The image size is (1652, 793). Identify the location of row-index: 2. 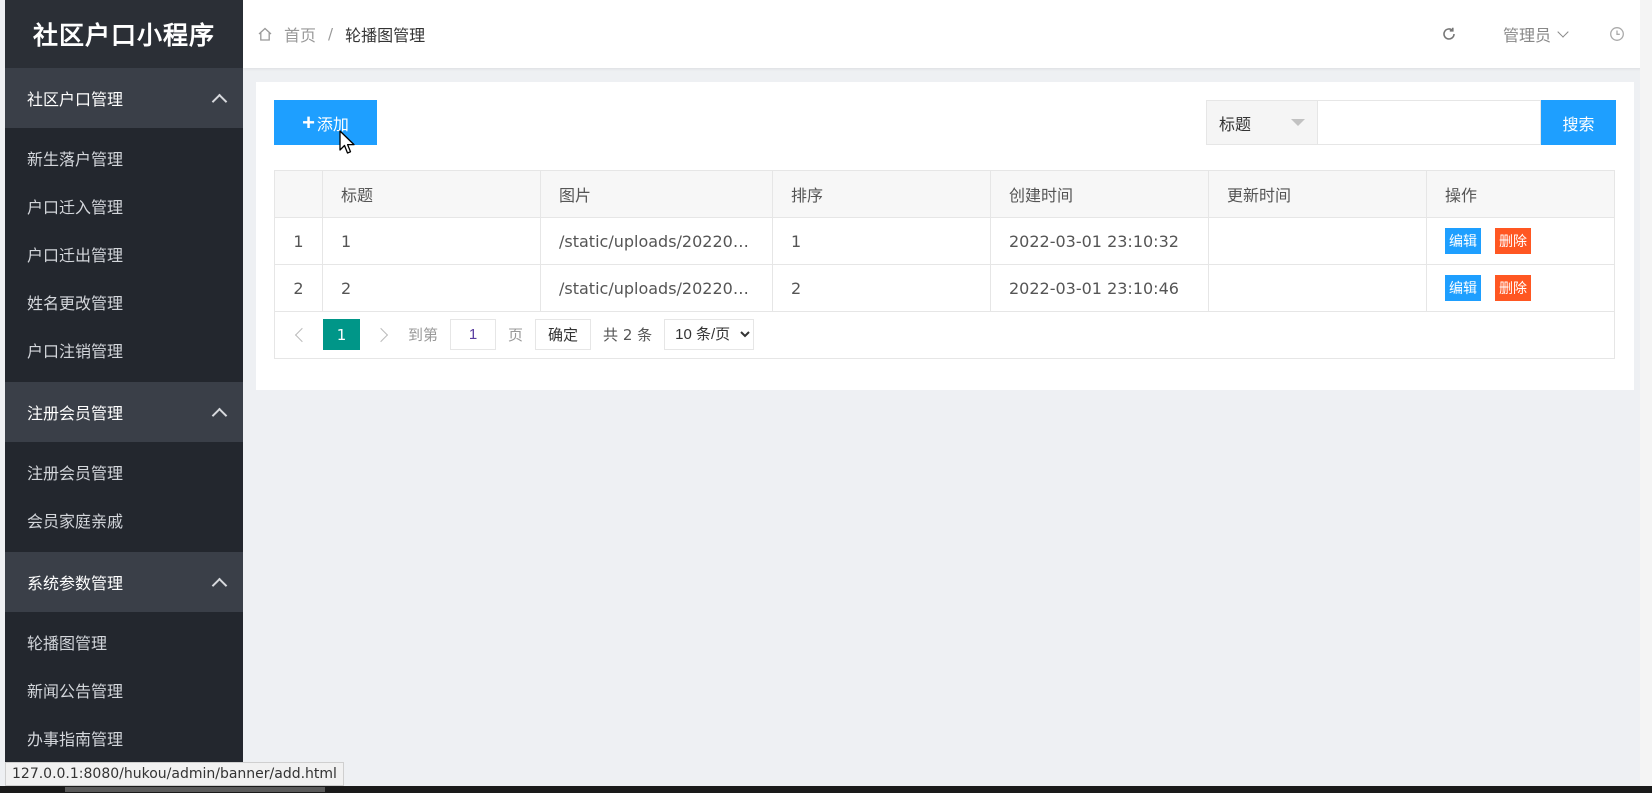
(298, 288).